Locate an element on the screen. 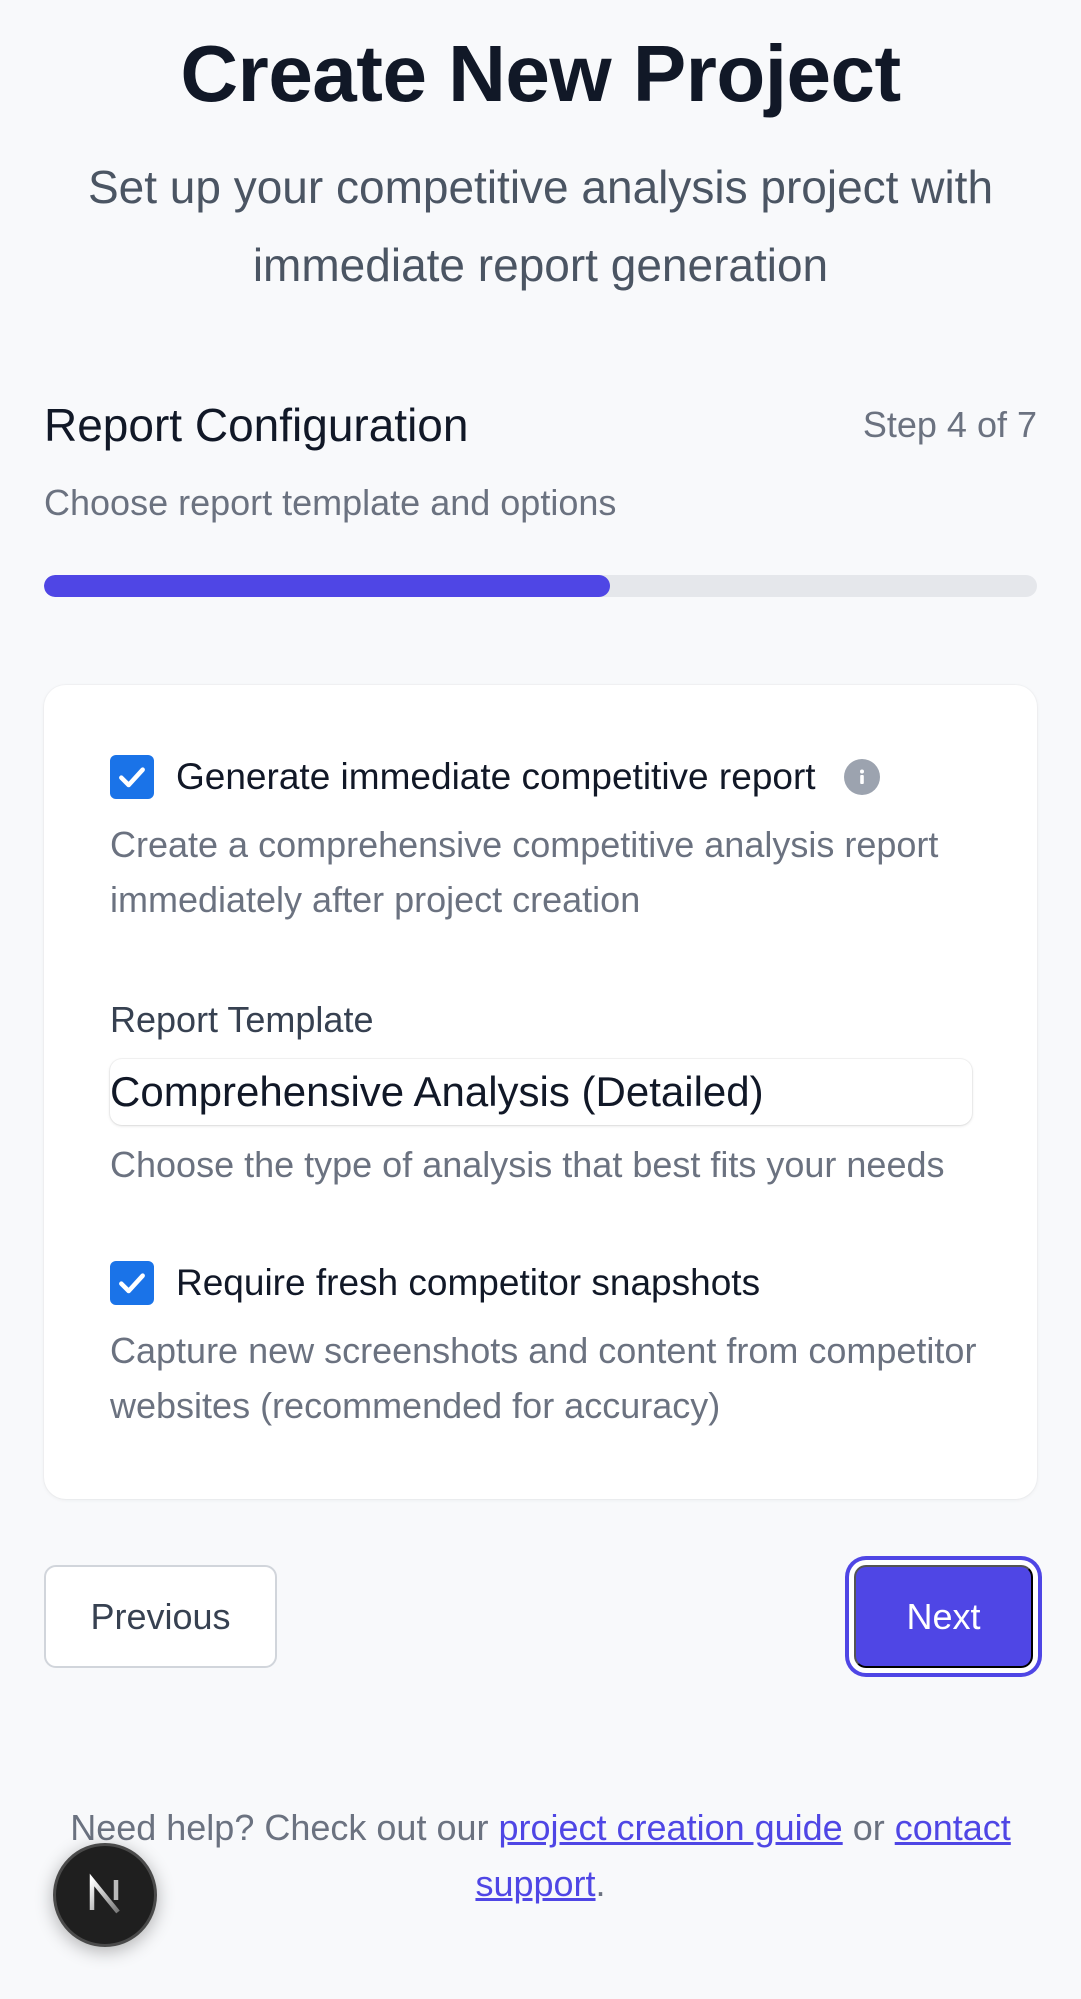  report-template-select: Comprehensive Analysis (Detailed) is located at coordinates (541, 1092).